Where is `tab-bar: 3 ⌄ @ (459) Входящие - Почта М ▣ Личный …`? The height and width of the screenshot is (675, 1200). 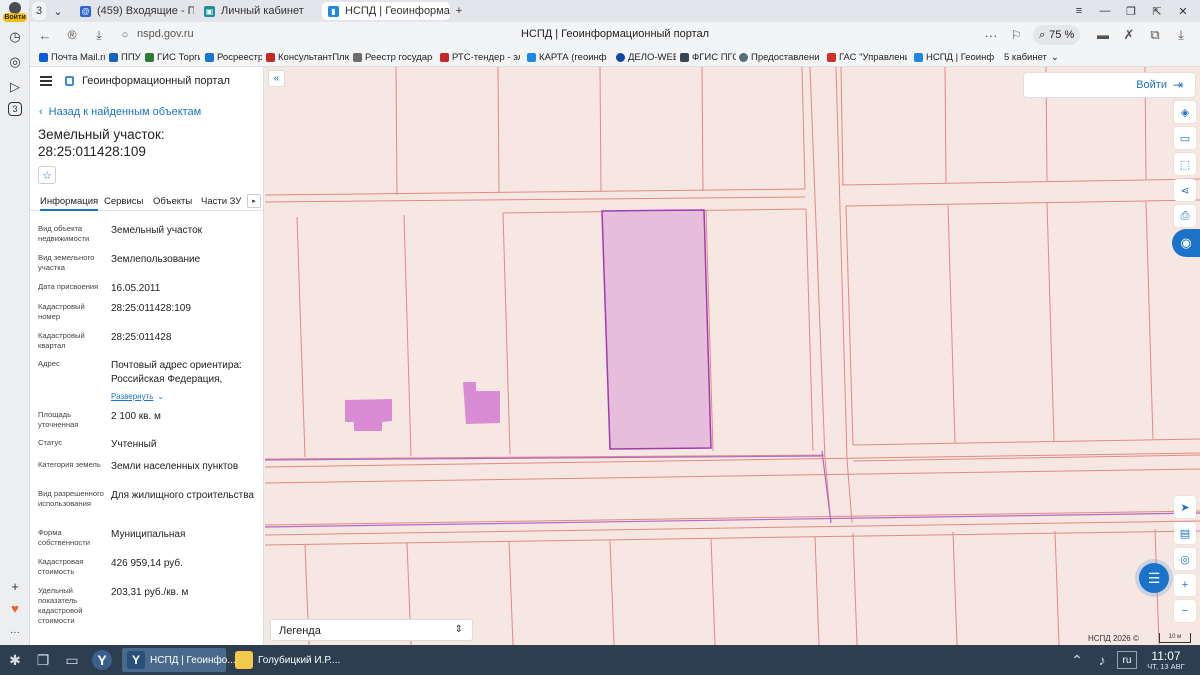 tab-bar: 3 ⌄ @ (459) Входящие - Почта М ▣ Личный … is located at coordinates (615, 11).